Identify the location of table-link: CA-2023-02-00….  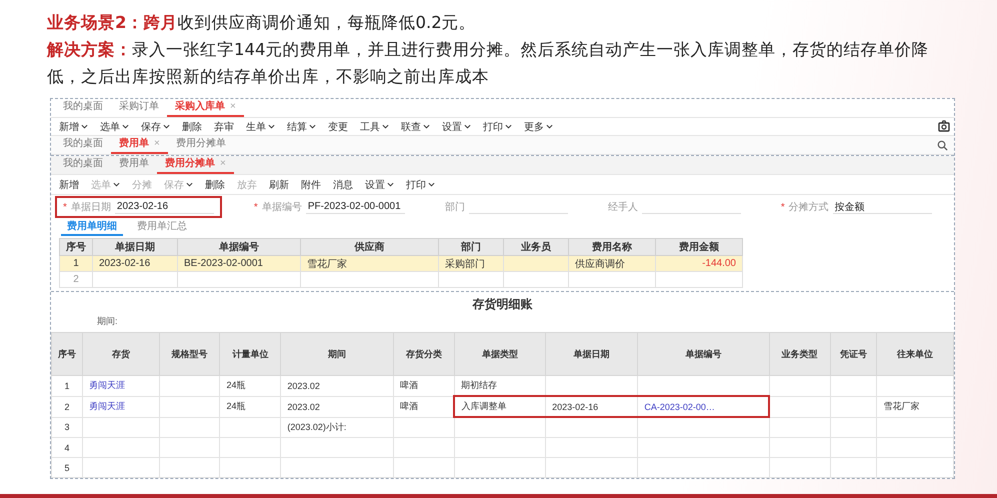
(704, 406).